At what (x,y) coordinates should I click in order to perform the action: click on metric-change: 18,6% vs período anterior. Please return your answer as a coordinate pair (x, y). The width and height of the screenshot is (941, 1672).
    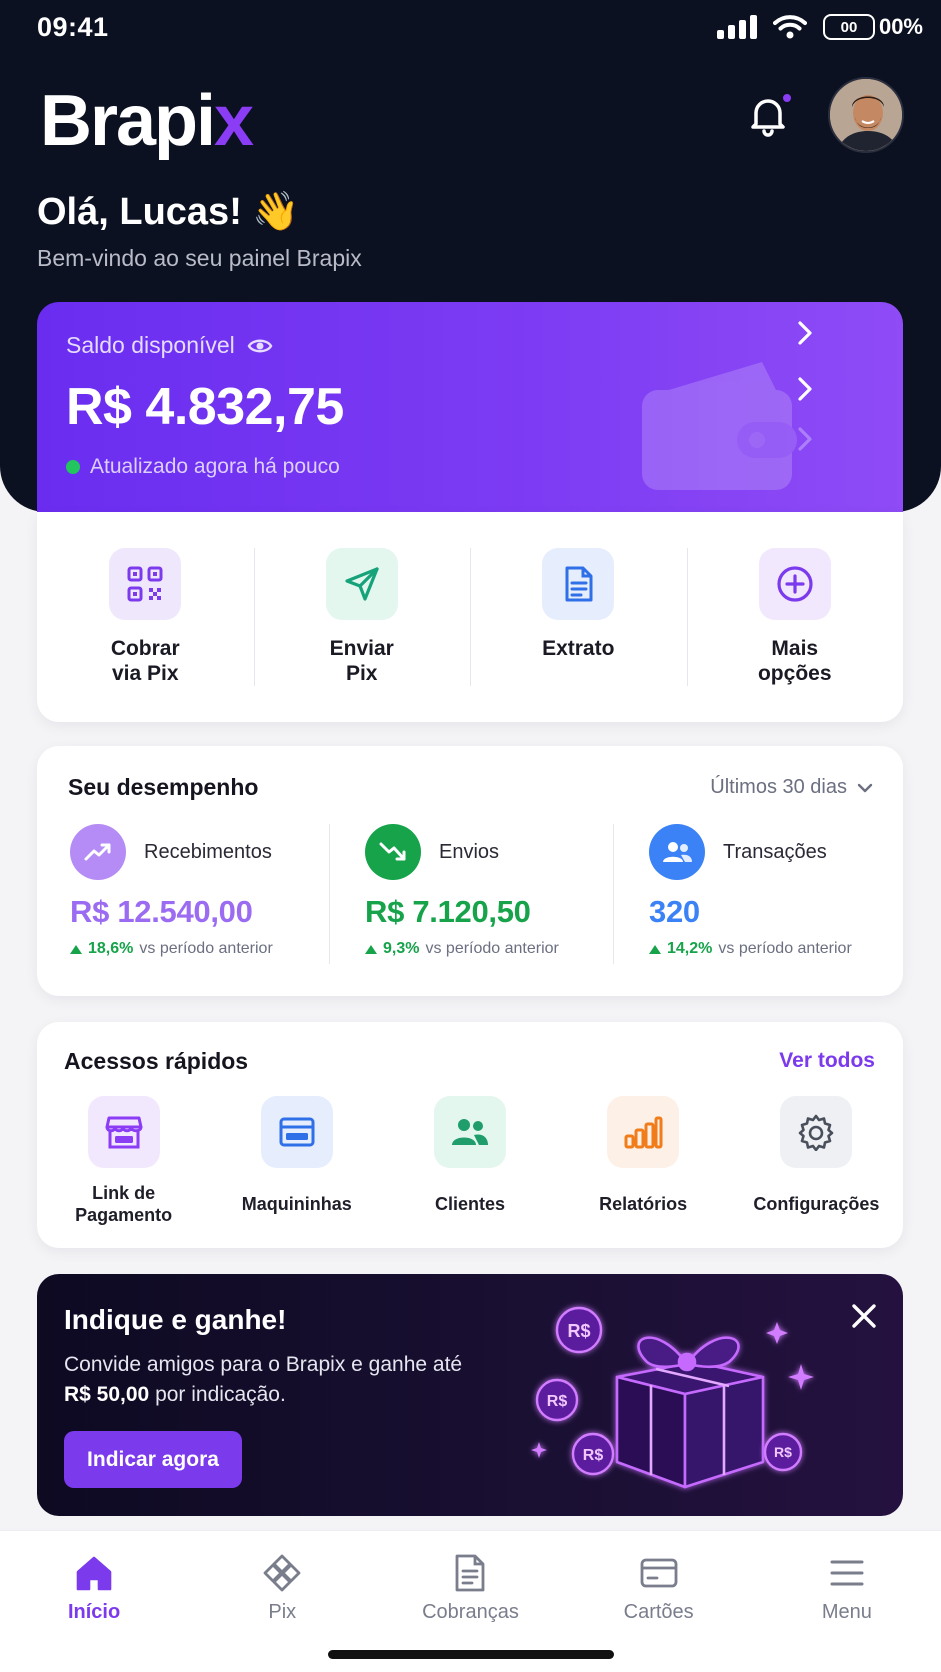
    Looking at the image, I should click on (199, 949).